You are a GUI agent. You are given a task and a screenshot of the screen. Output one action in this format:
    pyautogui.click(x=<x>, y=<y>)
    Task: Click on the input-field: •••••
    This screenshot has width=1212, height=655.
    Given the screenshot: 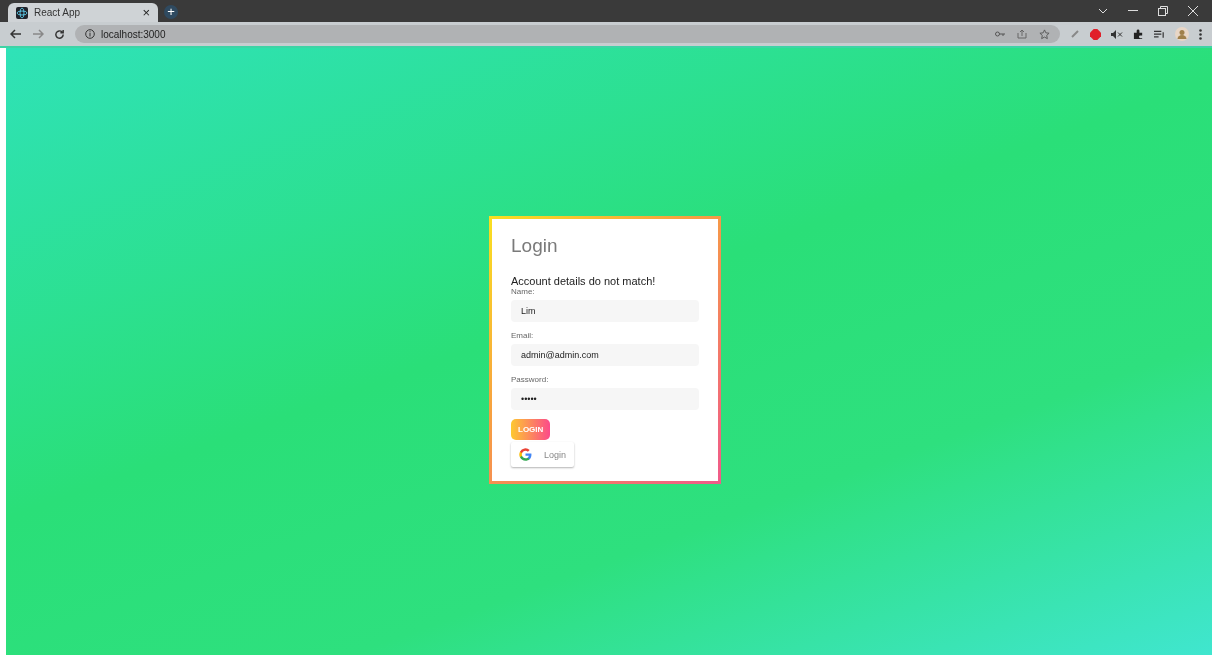 What is the action you would take?
    pyautogui.click(x=605, y=399)
    